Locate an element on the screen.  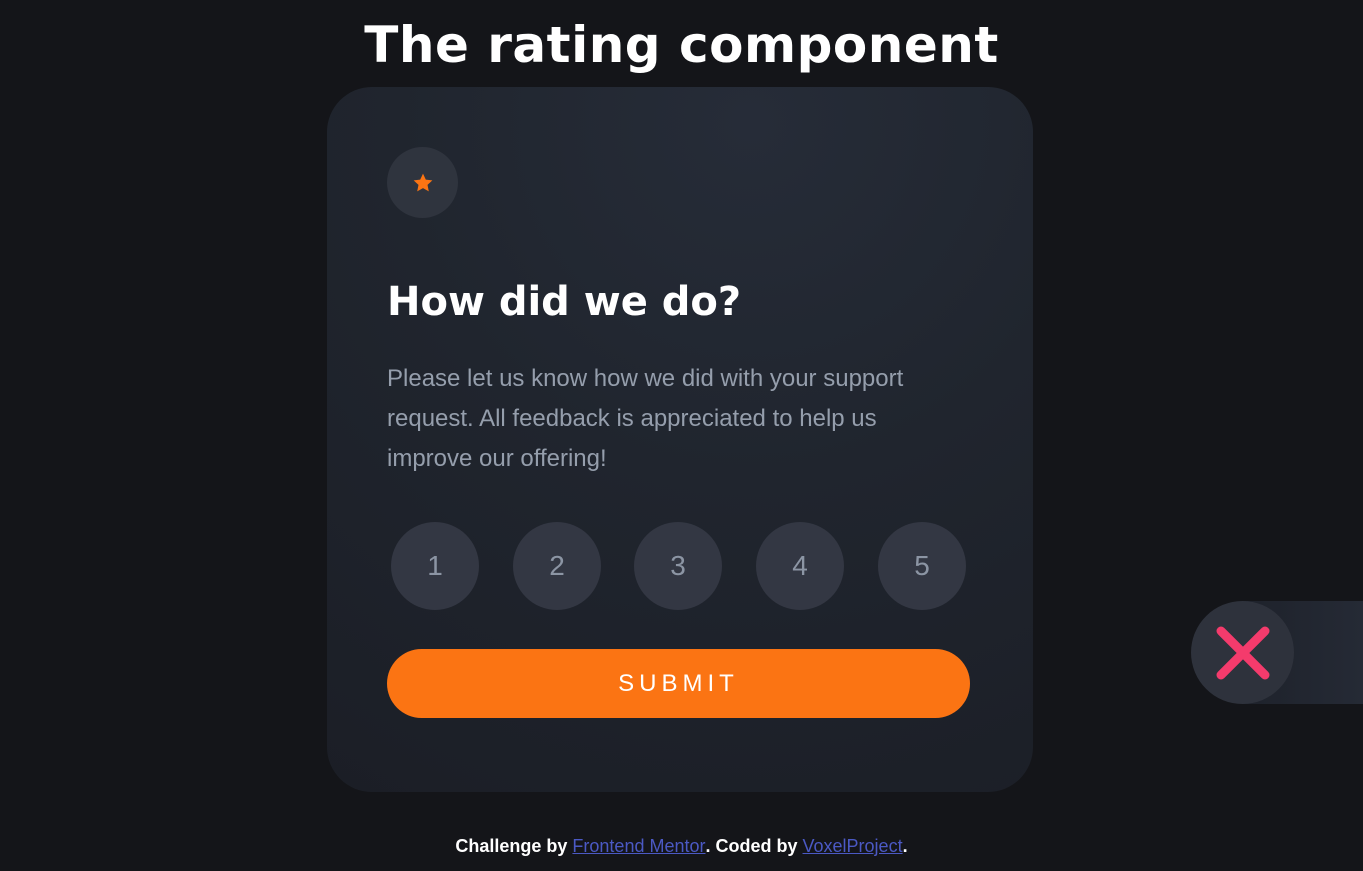
footer-challenge-text: Challenge by is located at coordinates (514, 846).